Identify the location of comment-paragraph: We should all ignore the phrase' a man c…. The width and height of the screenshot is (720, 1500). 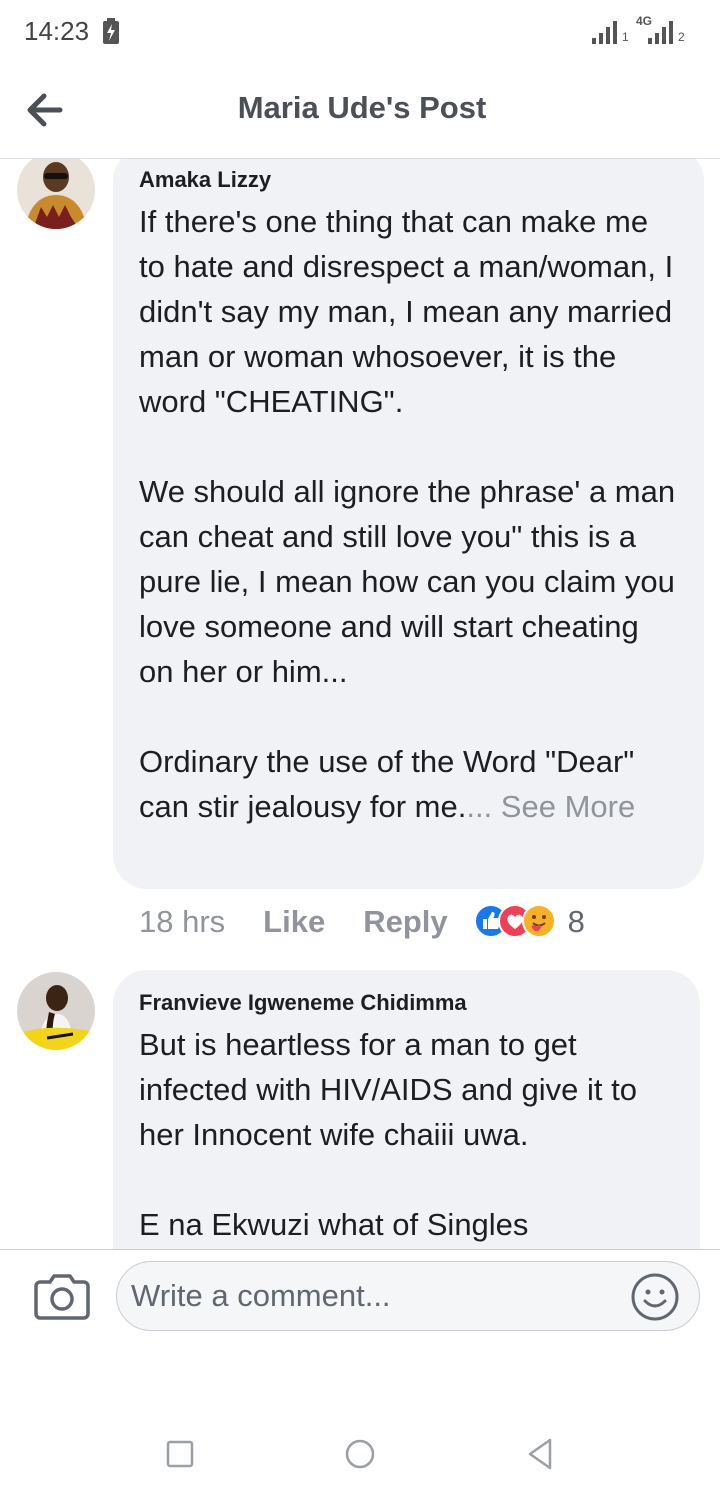
(407, 581).